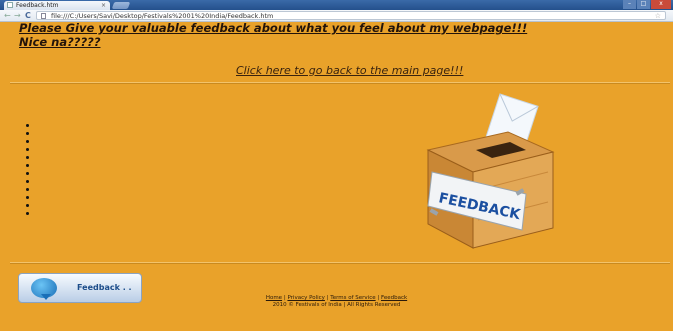 The height and width of the screenshot is (331, 673). I want to click on window-controls: – □ x, so click(647, 4).